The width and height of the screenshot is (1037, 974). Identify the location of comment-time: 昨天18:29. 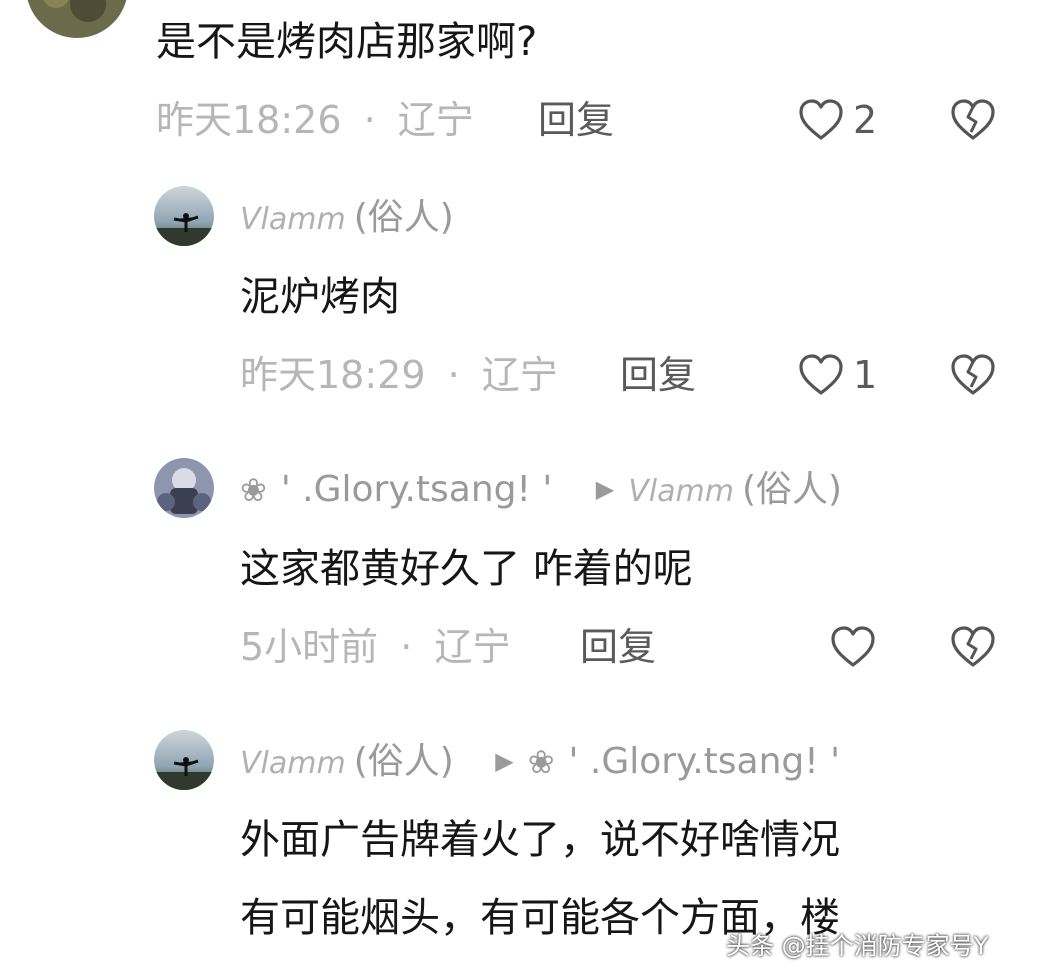
(333, 375).